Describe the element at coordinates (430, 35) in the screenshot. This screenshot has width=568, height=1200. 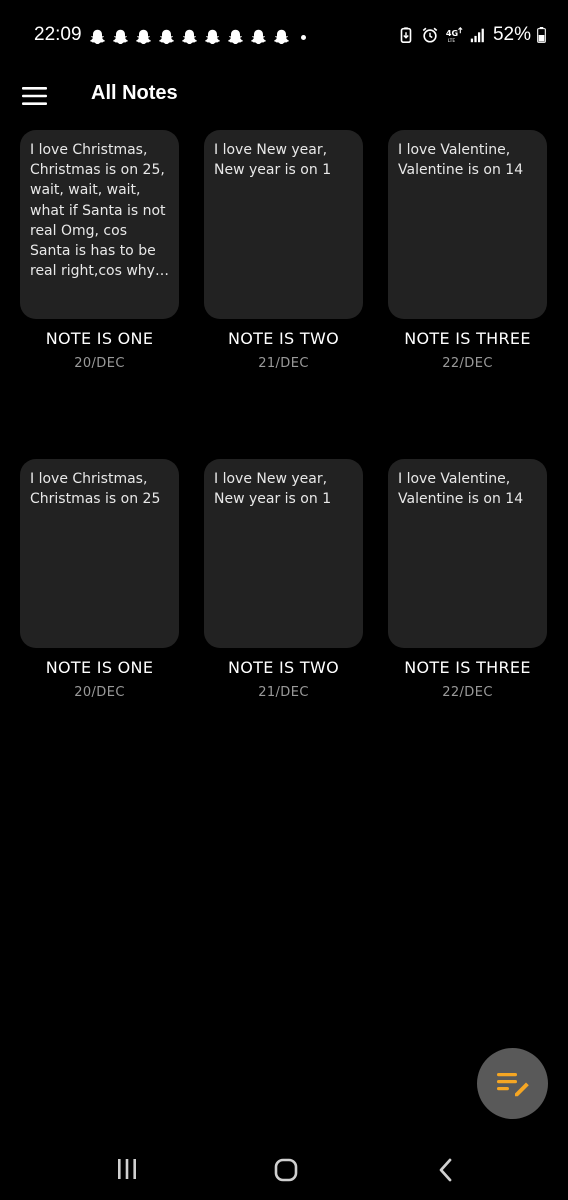
I see `alarm-icon` at that location.